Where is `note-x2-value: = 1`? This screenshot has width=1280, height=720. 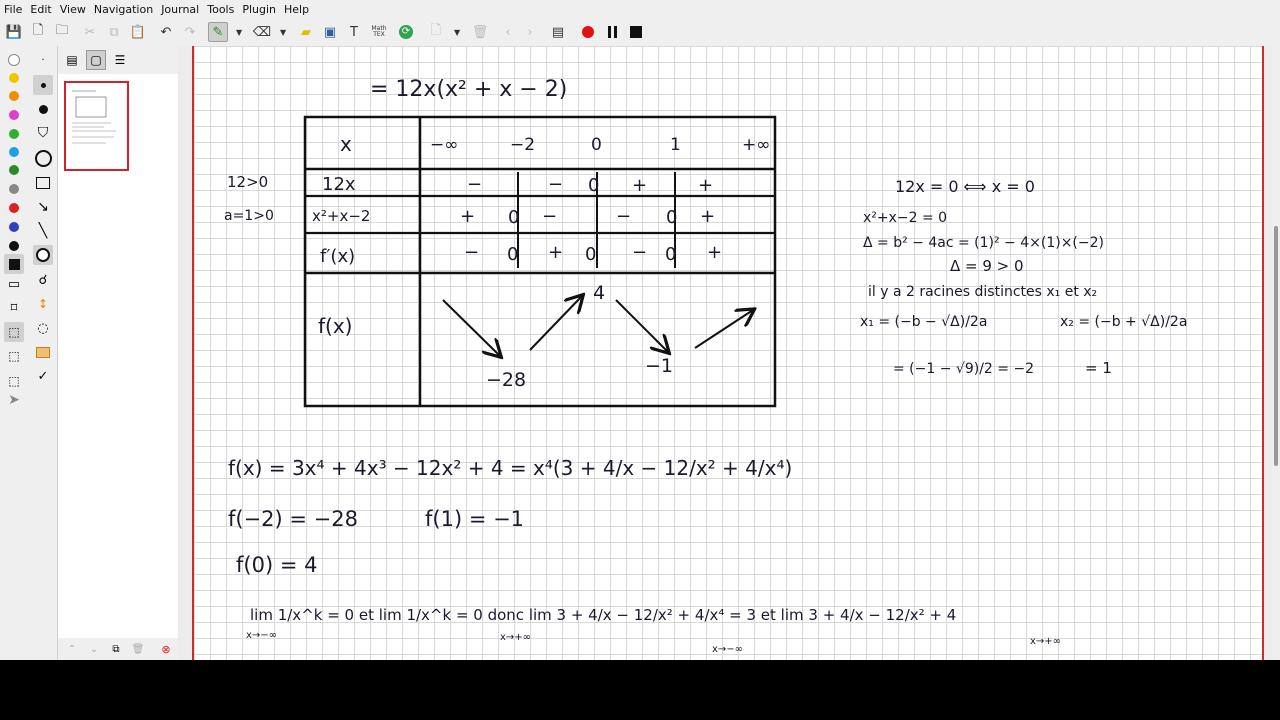
note-x2-value: = 1 is located at coordinates (1098, 368).